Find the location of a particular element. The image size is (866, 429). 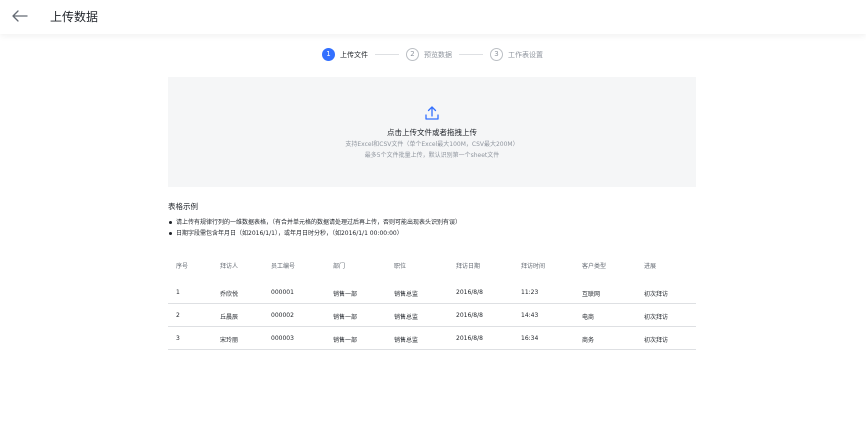

example-section-title: 表格示例 is located at coordinates (183, 206).